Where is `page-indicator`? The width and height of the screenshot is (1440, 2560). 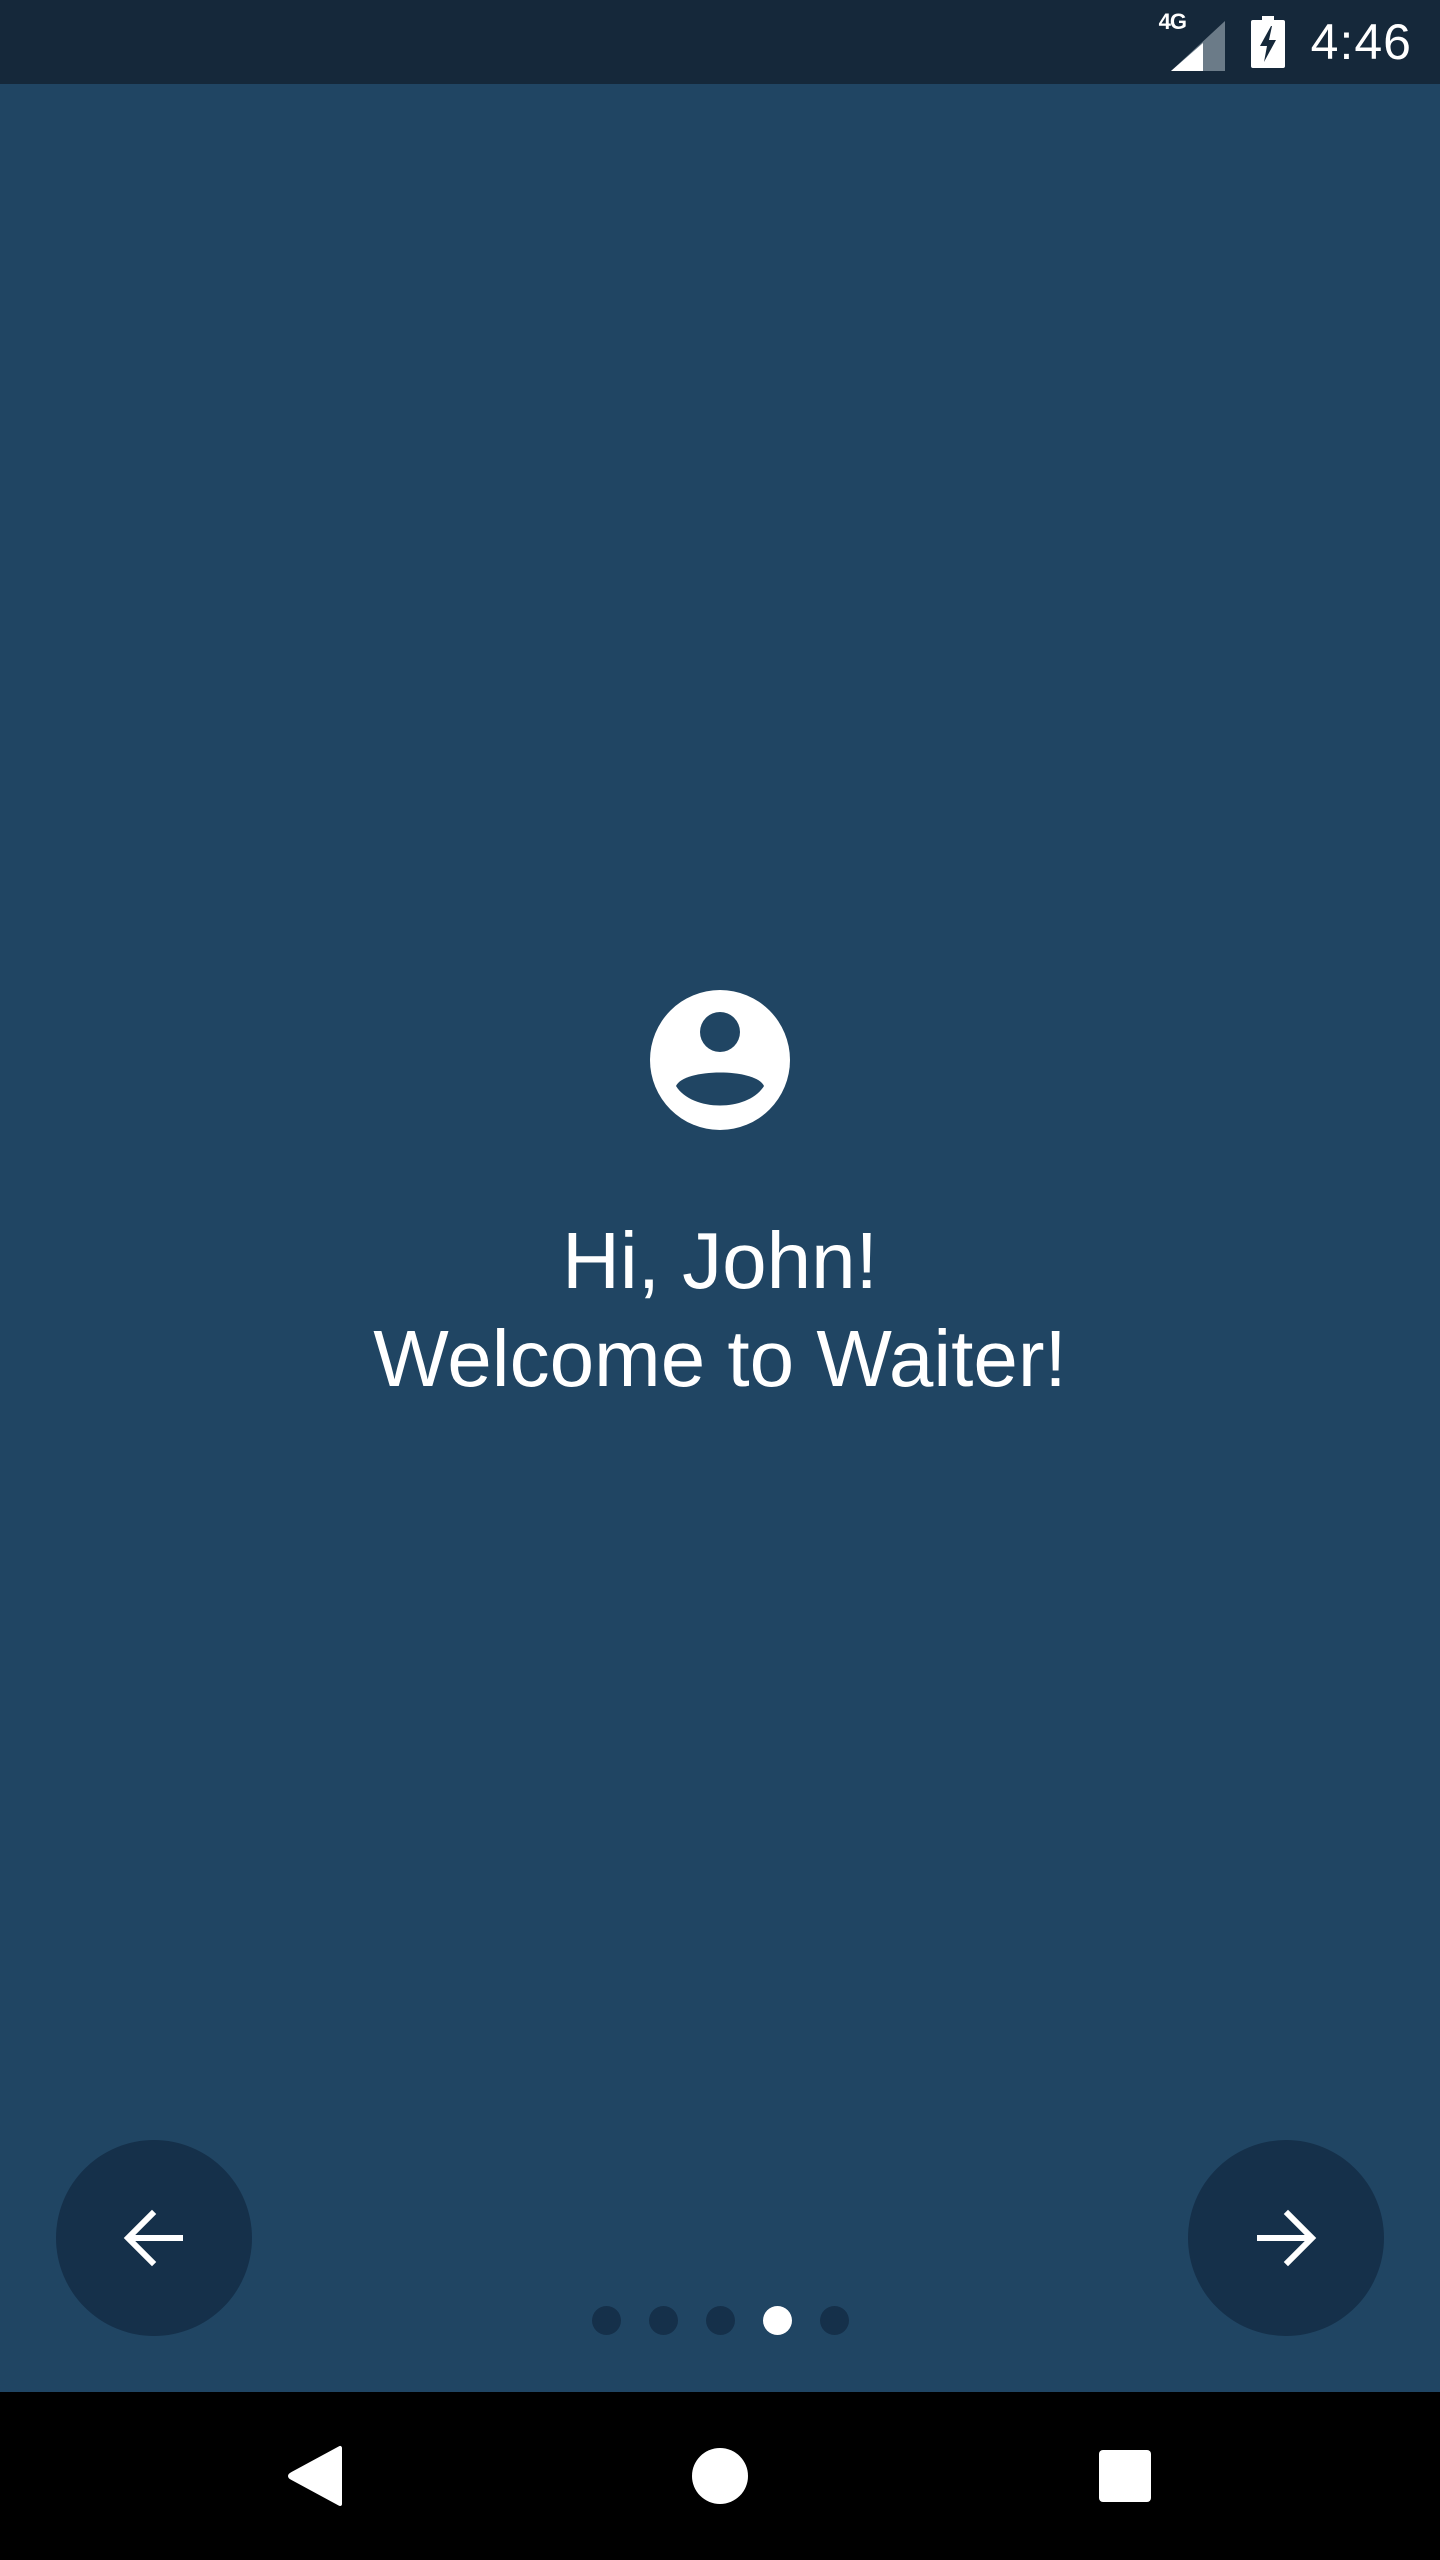
page-indicator is located at coordinates (720, 2320).